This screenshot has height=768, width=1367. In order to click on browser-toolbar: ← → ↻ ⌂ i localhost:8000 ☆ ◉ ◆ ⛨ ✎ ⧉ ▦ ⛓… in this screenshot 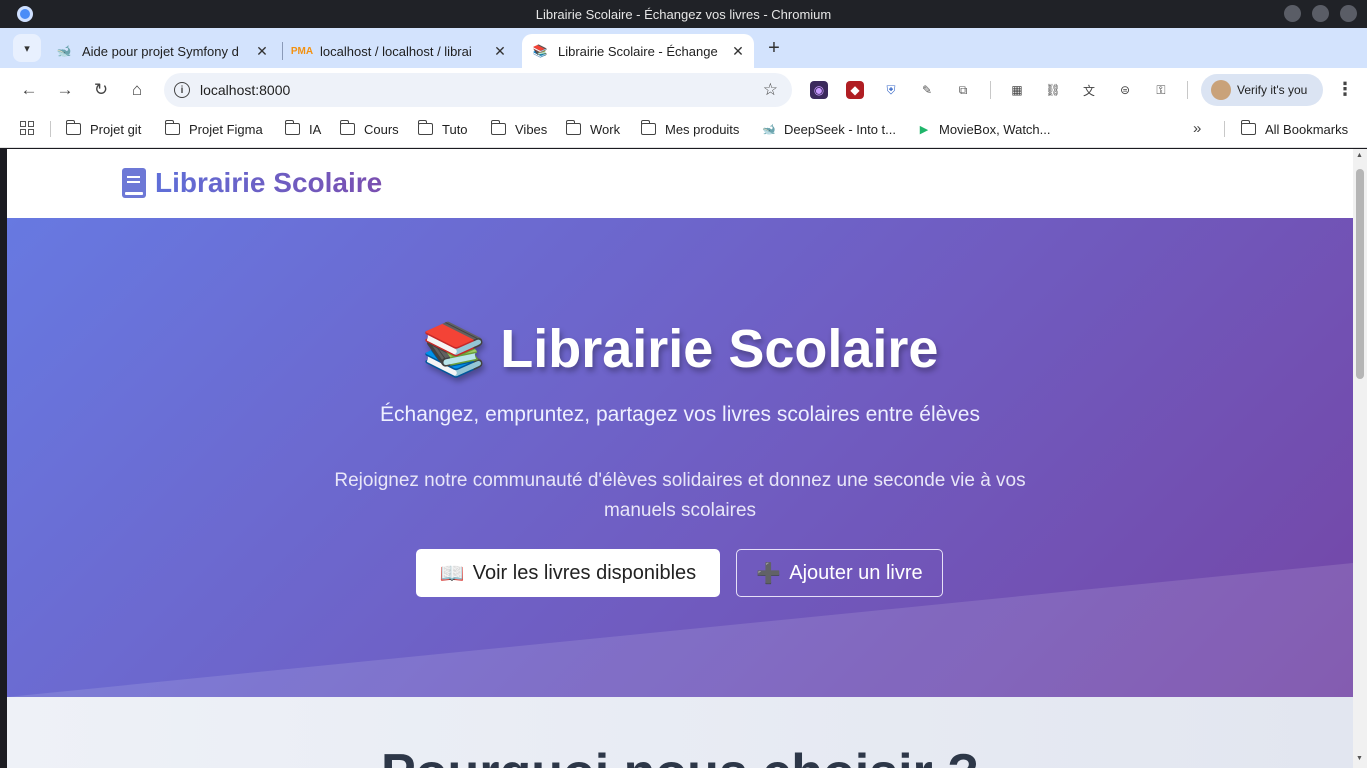, I will do `click(683, 90)`.